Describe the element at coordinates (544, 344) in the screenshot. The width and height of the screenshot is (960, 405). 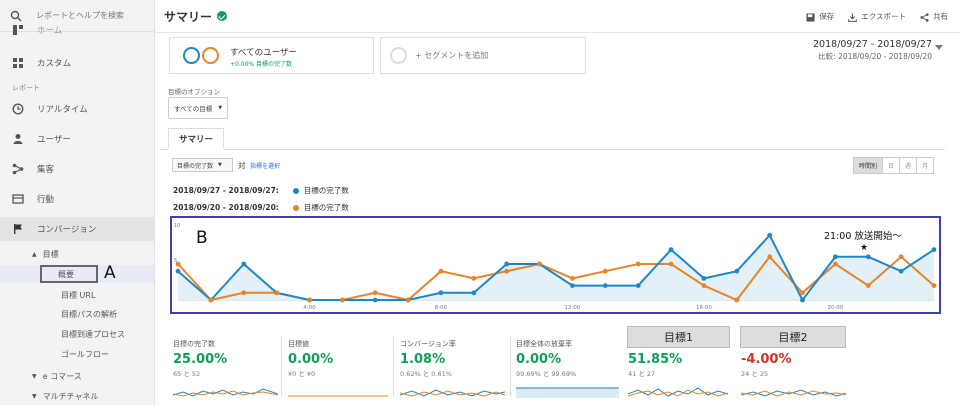
I see `scorecard-title: 目標全体の放棄率` at that location.